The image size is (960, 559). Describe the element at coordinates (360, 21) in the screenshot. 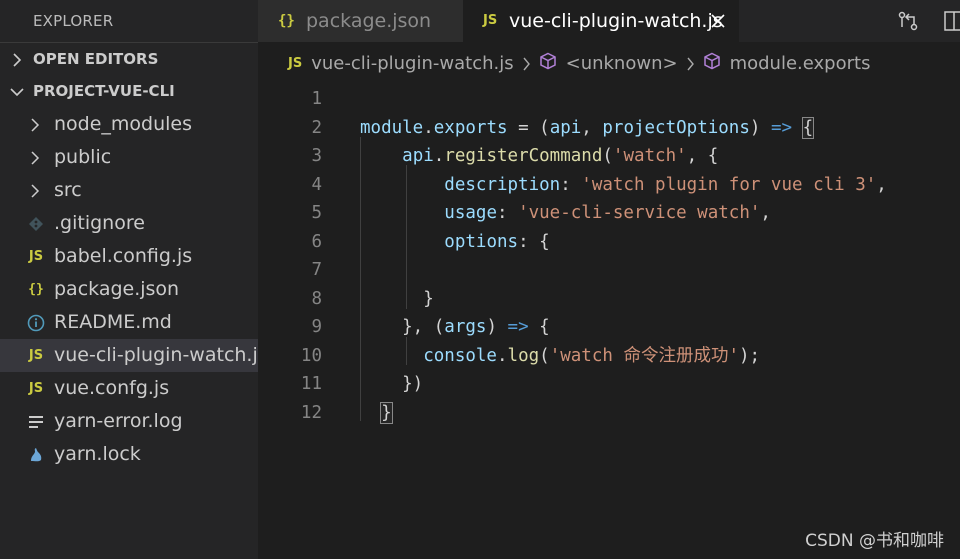

I see `tab-package-json: {} package.json` at that location.